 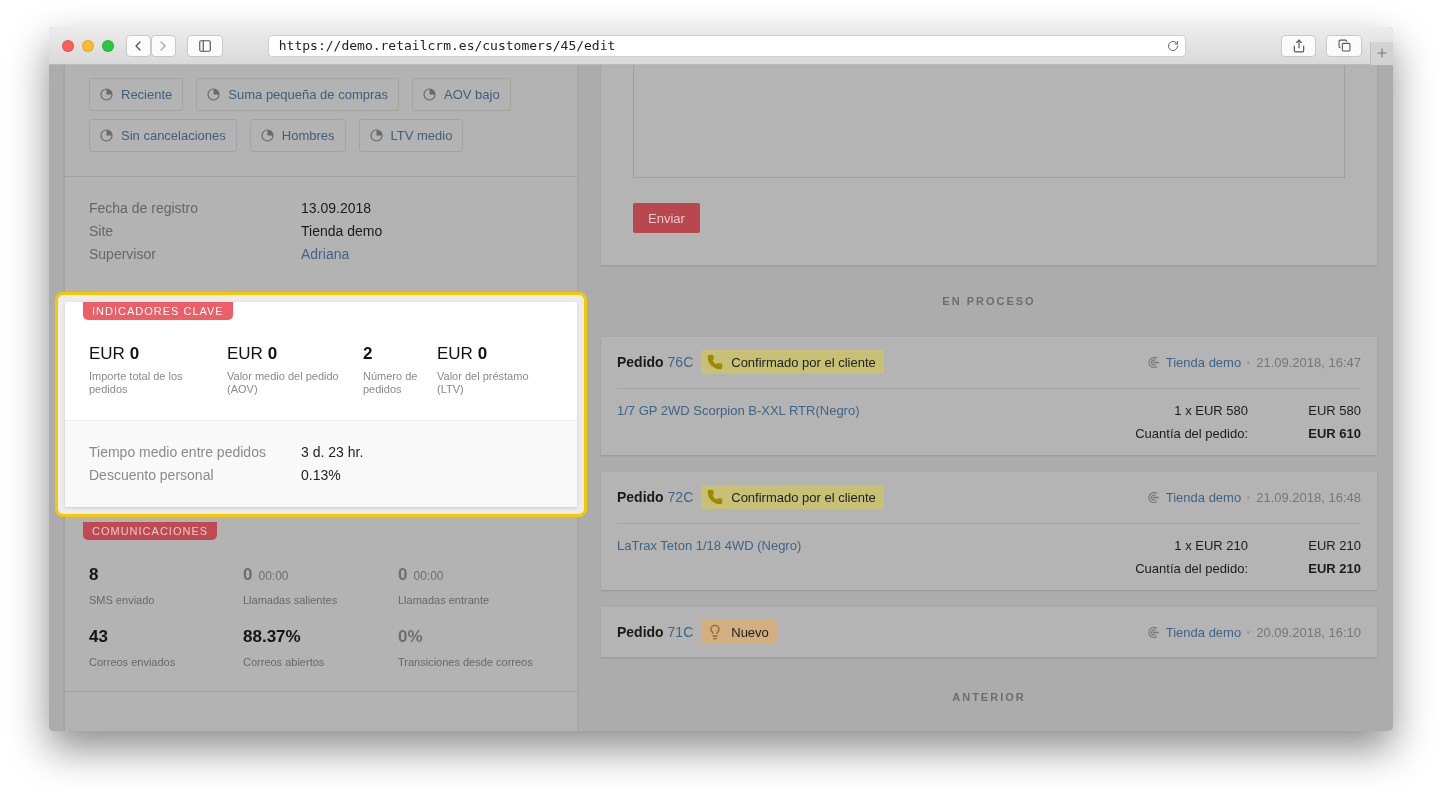 I want to click on address-bar: https://demo.retailcrm.es/customers/45/edit, so click(x=727, y=45).